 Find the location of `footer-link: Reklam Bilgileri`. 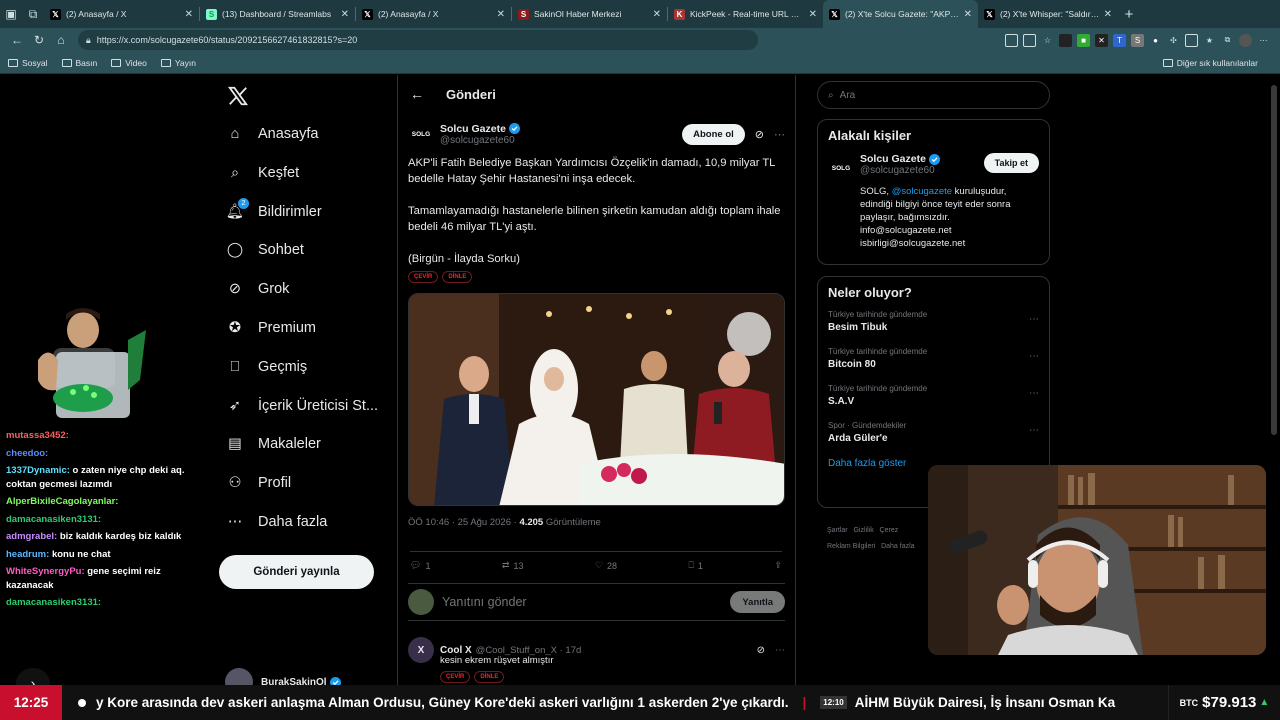

footer-link: Reklam Bilgileri is located at coordinates (851, 546).